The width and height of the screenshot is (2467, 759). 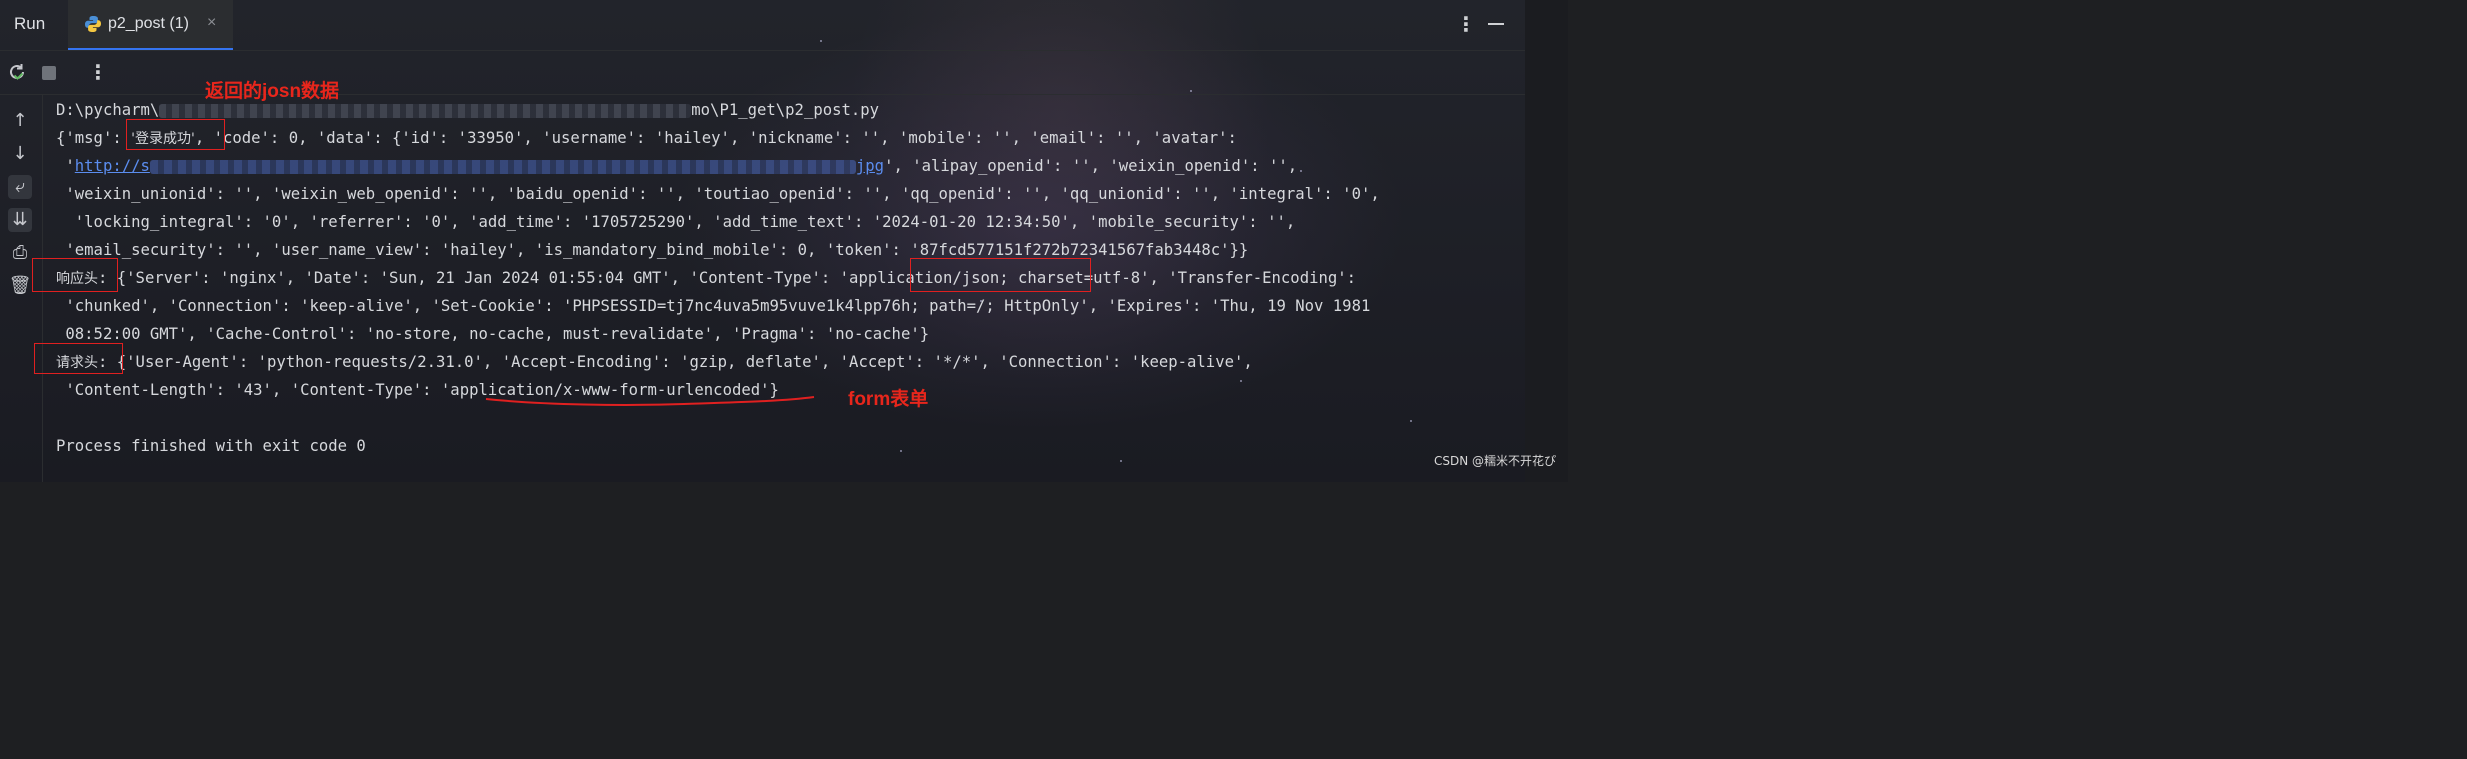 What do you see at coordinates (650, 401) in the screenshot?
I see `form-underline-scribble` at bounding box center [650, 401].